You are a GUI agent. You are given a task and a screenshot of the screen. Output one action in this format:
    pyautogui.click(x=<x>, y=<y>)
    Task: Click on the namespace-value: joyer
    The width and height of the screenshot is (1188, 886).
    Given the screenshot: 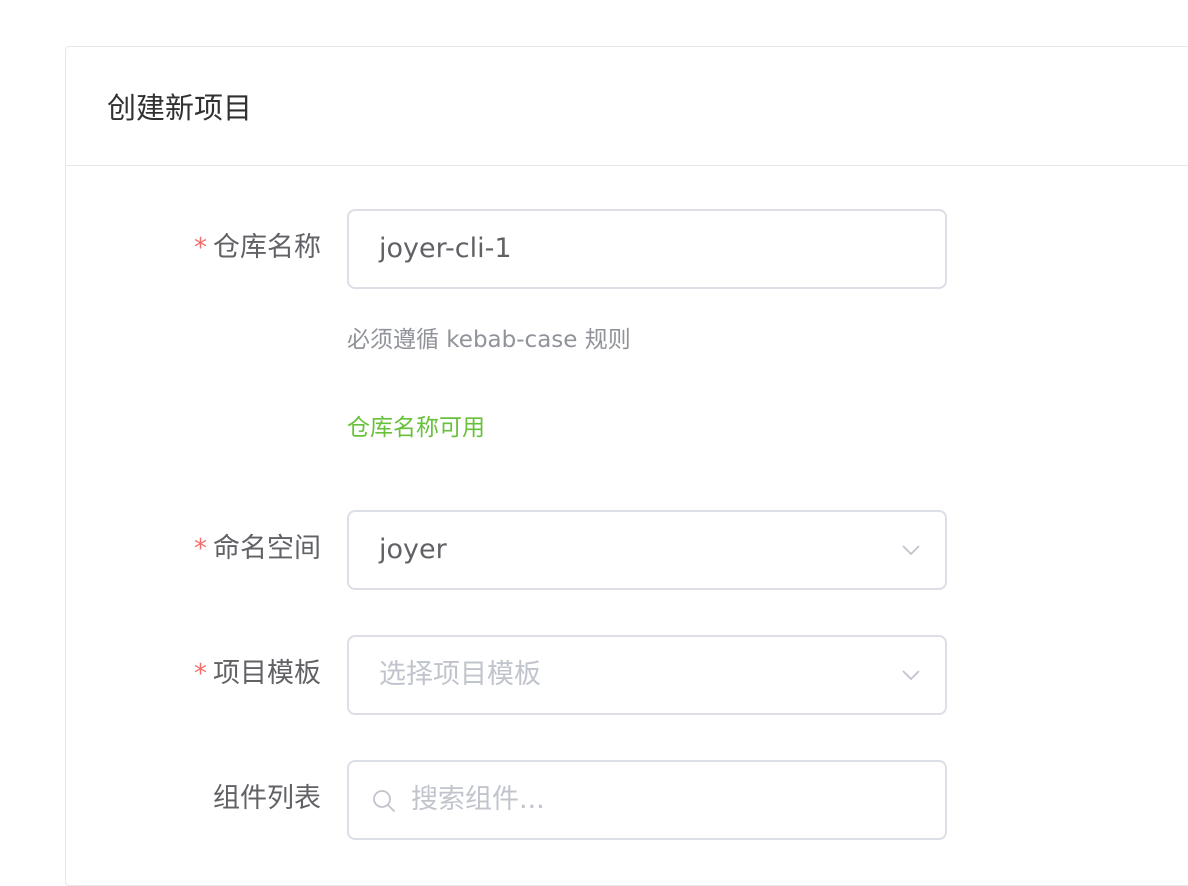 What is the action you would take?
    pyautogui.click(x=413, y=549)
    